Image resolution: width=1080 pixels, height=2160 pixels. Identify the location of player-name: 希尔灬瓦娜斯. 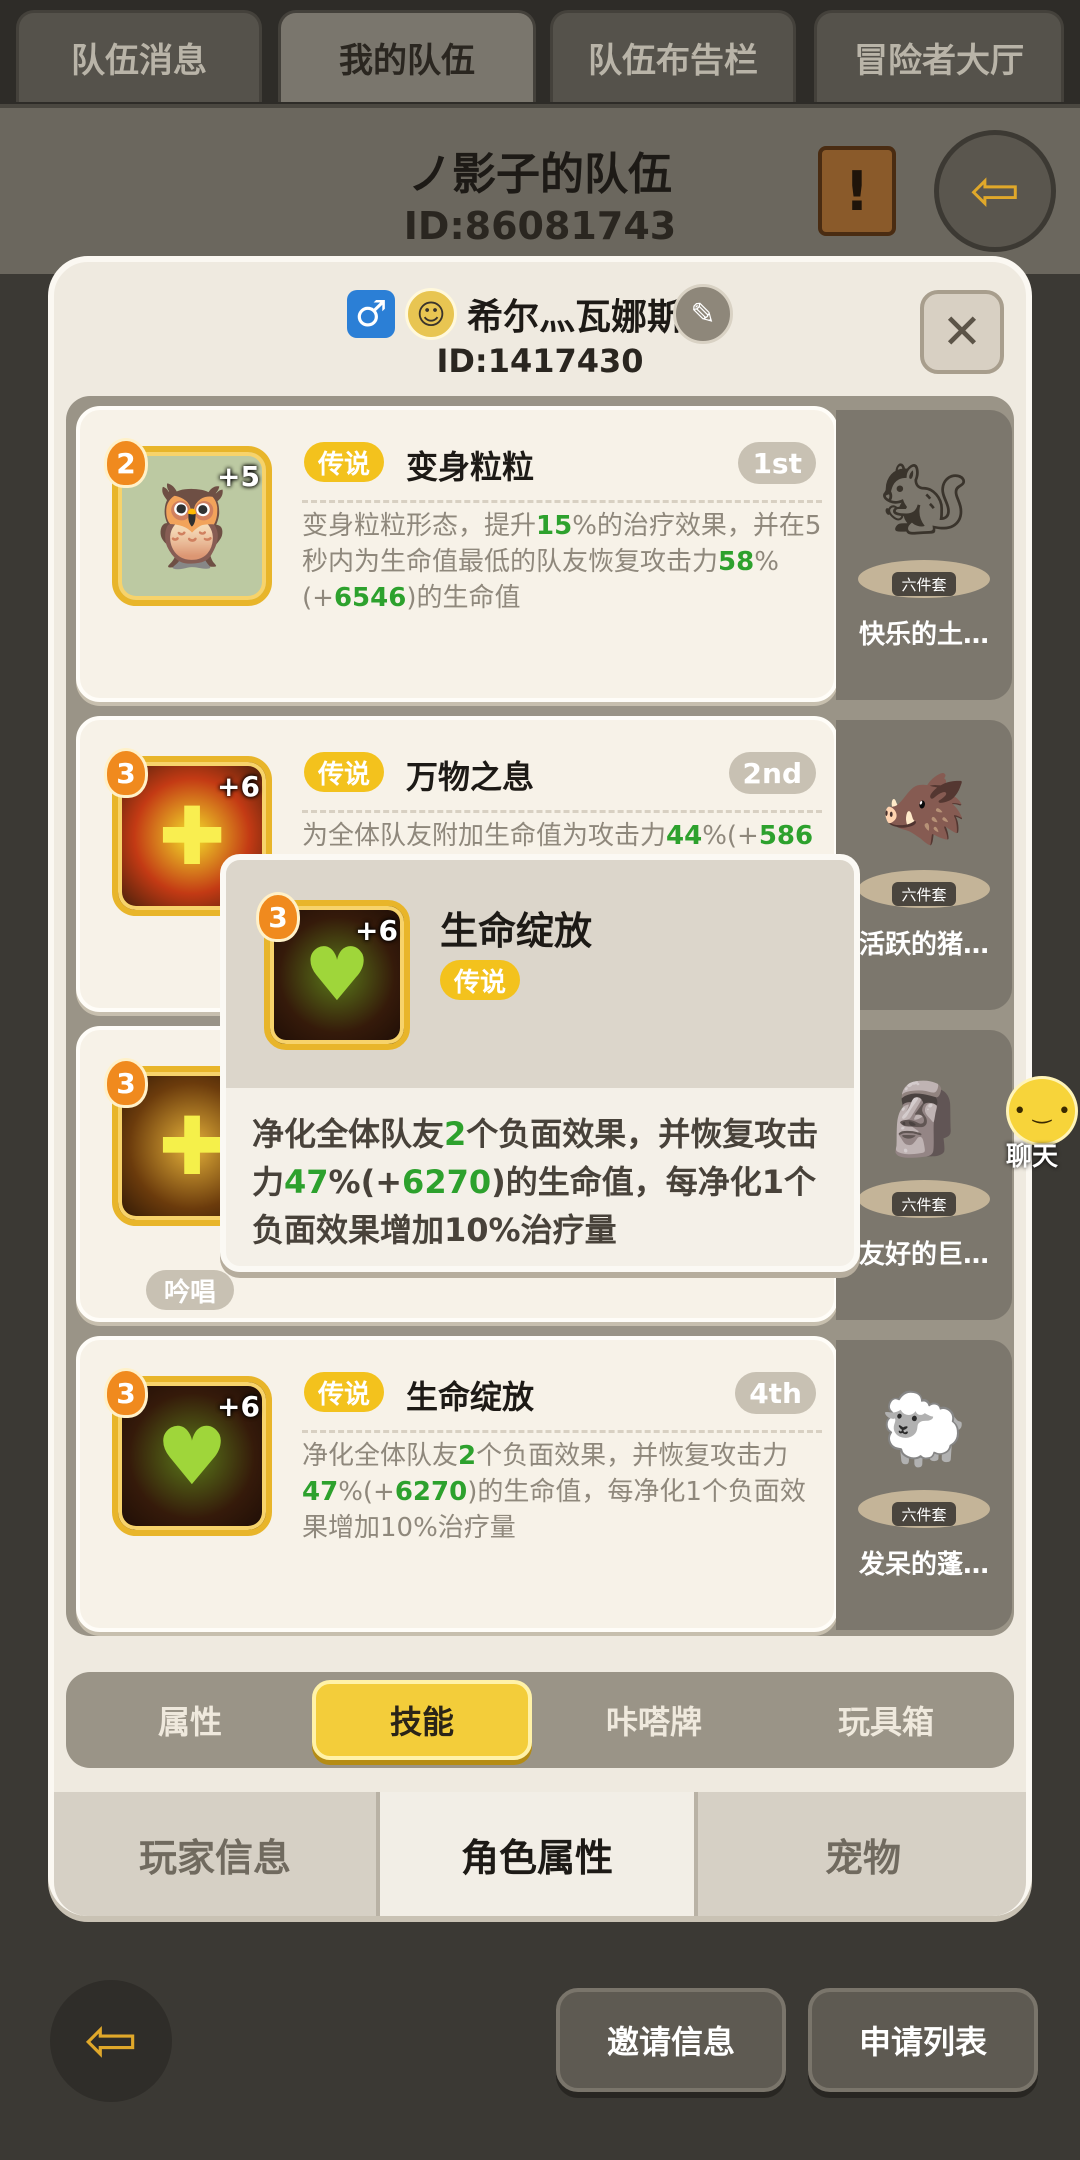
(574, 317).